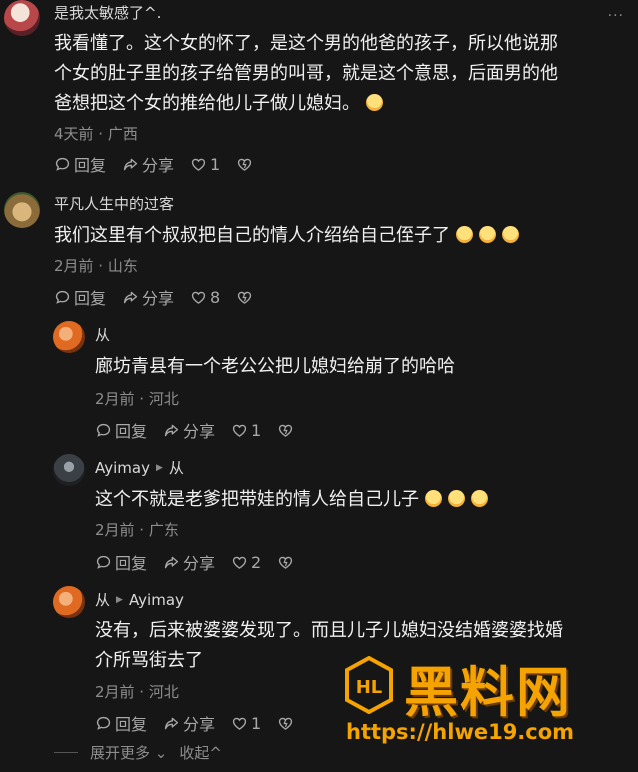 This screenshot has height=772, width=638. I want to click on comment-text: 这个不就是老爹把带娃的情人给自己儿子, so click(365, 500).